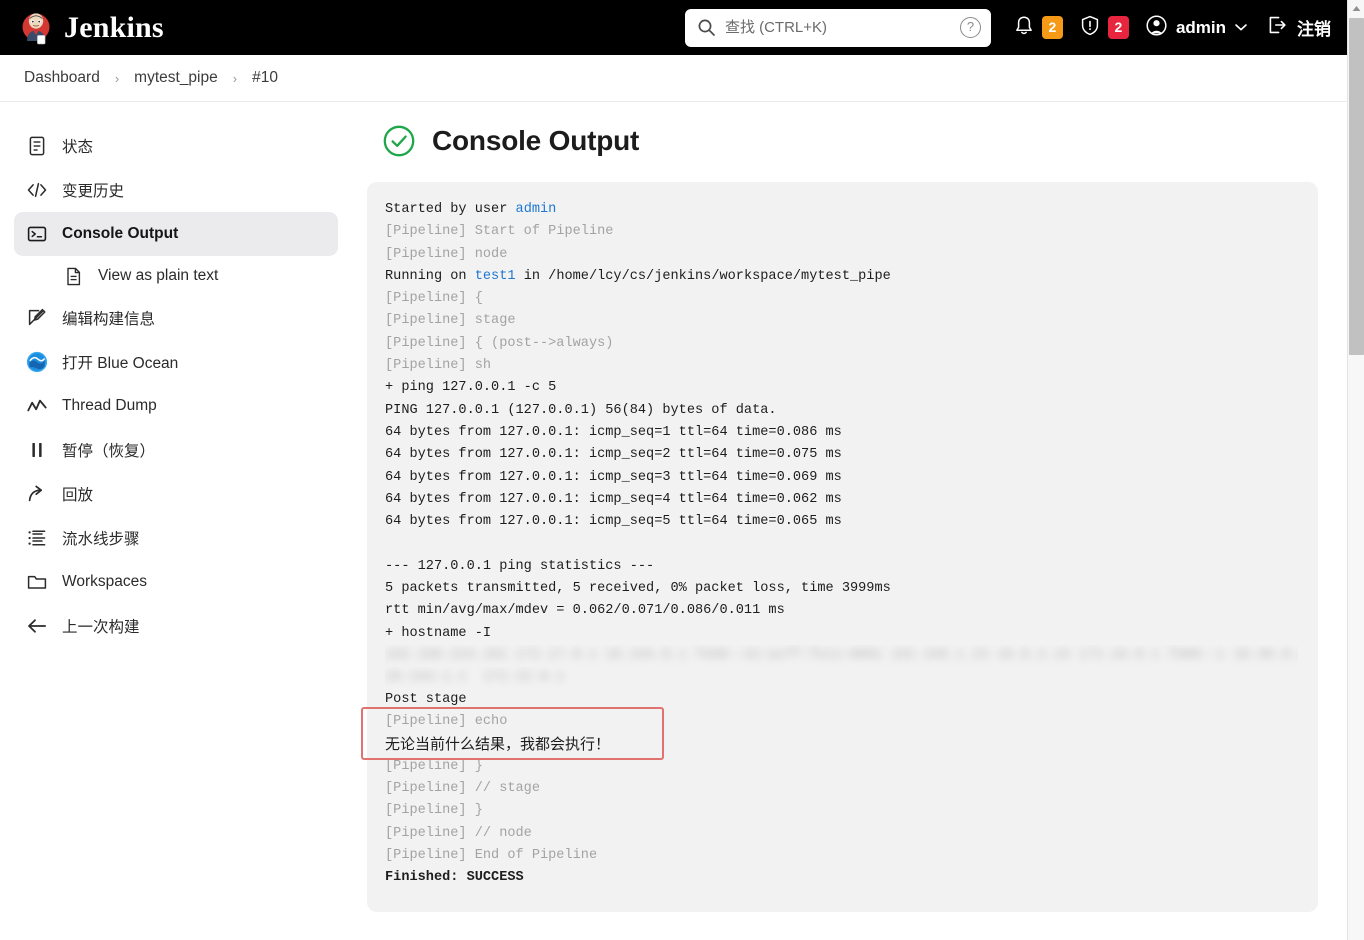 The image size is (1364, 940). I want to click on jenkins-brand: Jenkins, so click(91, 27).